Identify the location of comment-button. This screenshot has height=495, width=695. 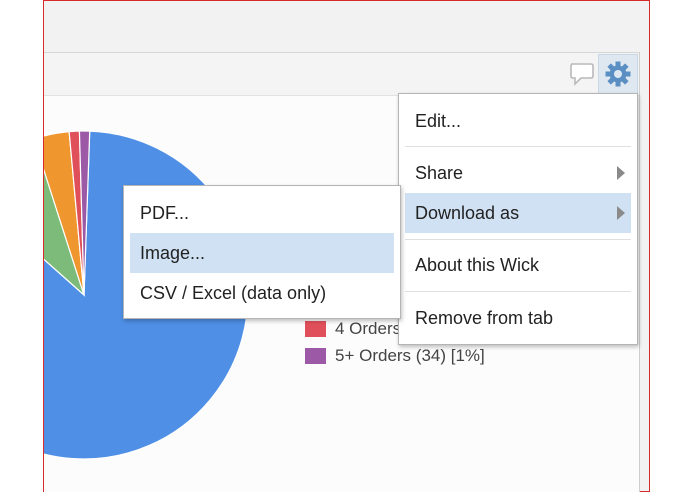
(582, 74).